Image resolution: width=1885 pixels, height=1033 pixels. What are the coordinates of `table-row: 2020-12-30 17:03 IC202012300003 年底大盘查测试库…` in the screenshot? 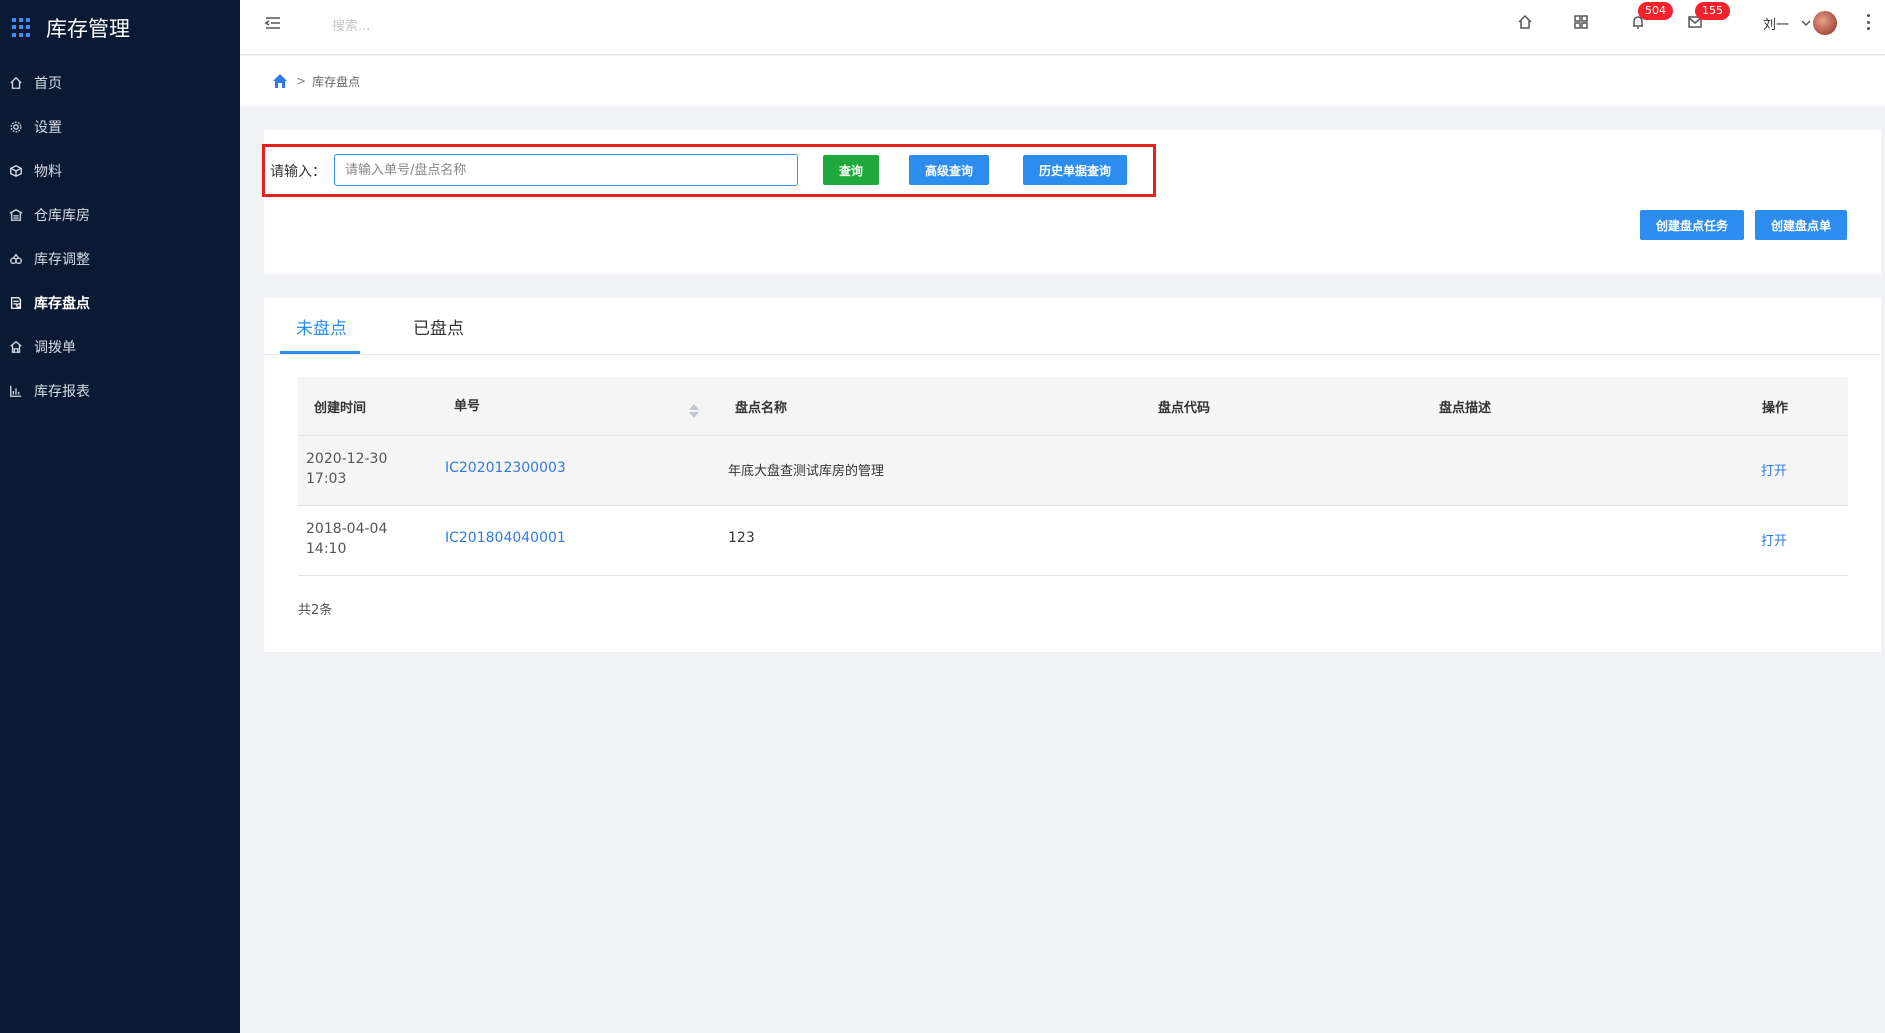 It's located at (1073, 471).